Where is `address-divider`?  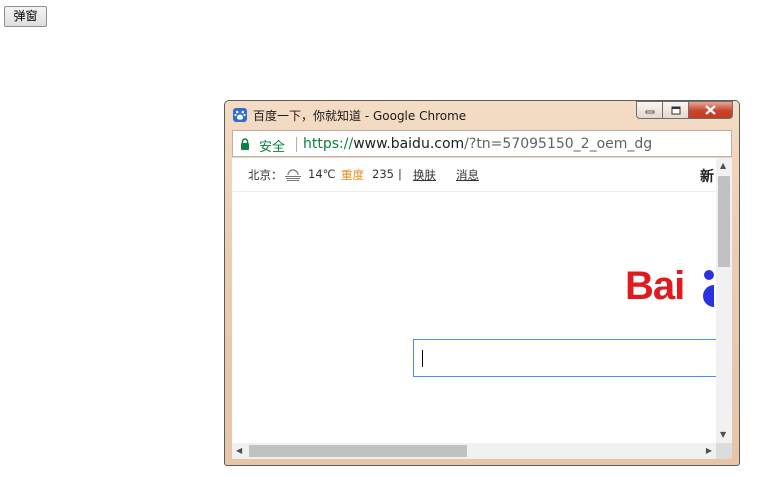
address-divider is located at coordinates (296, 144).